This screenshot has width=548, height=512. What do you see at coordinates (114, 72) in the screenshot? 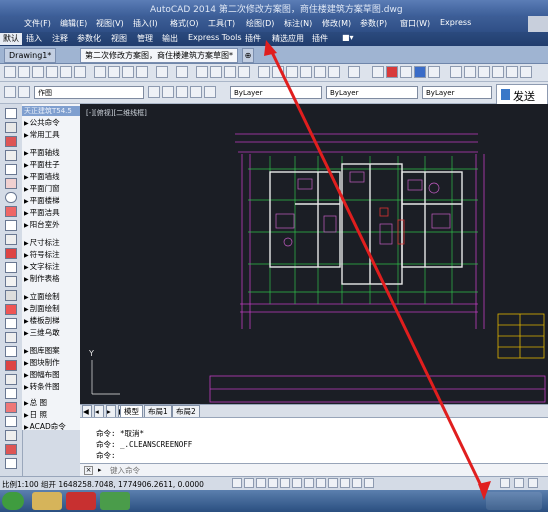
I see `copy-icon` at bounding box center [114, 72].